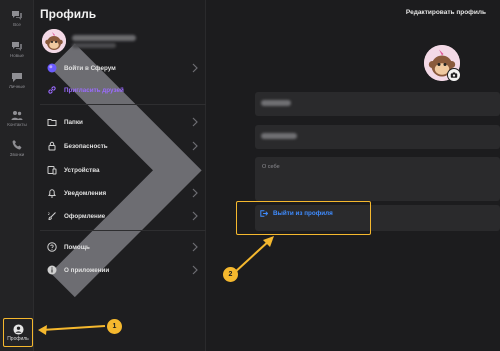 The height and width of the screenshot is (351, 500). Describe the element at coordinates (86, 146) in the screenshot. I see `menu-item-label: Безопасность` at that location.